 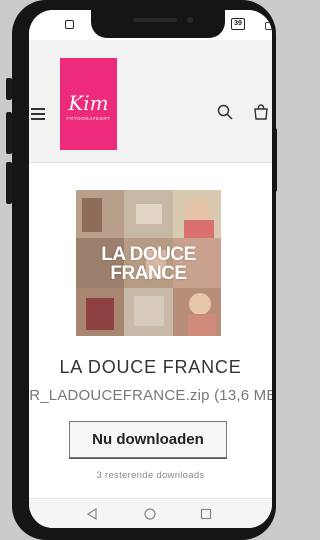 I want to click on site-logo: Kim FOTOGRAFEERT, so click(x=88, y=104).